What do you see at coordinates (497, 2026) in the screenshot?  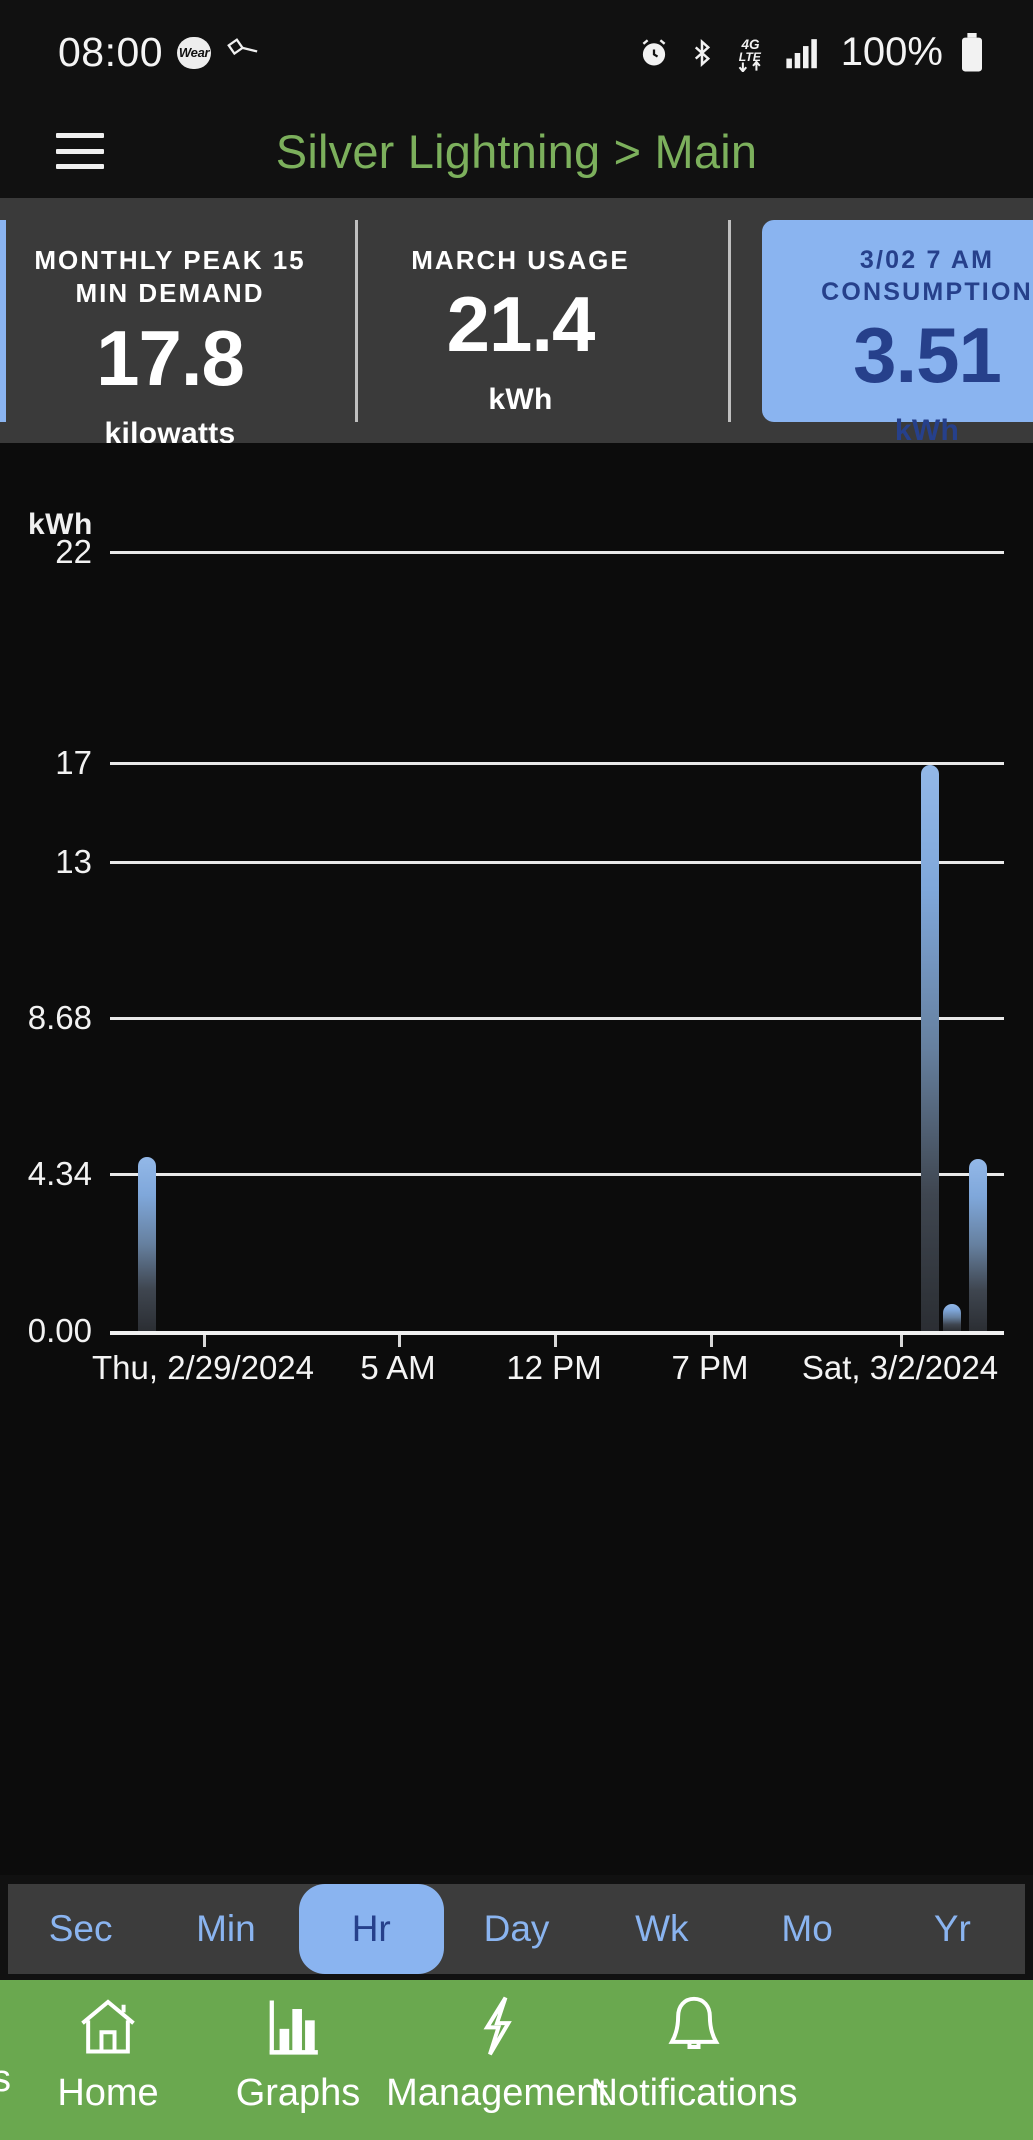 I see `lightning-bolt-icon` at bounding box center [497, 2026].